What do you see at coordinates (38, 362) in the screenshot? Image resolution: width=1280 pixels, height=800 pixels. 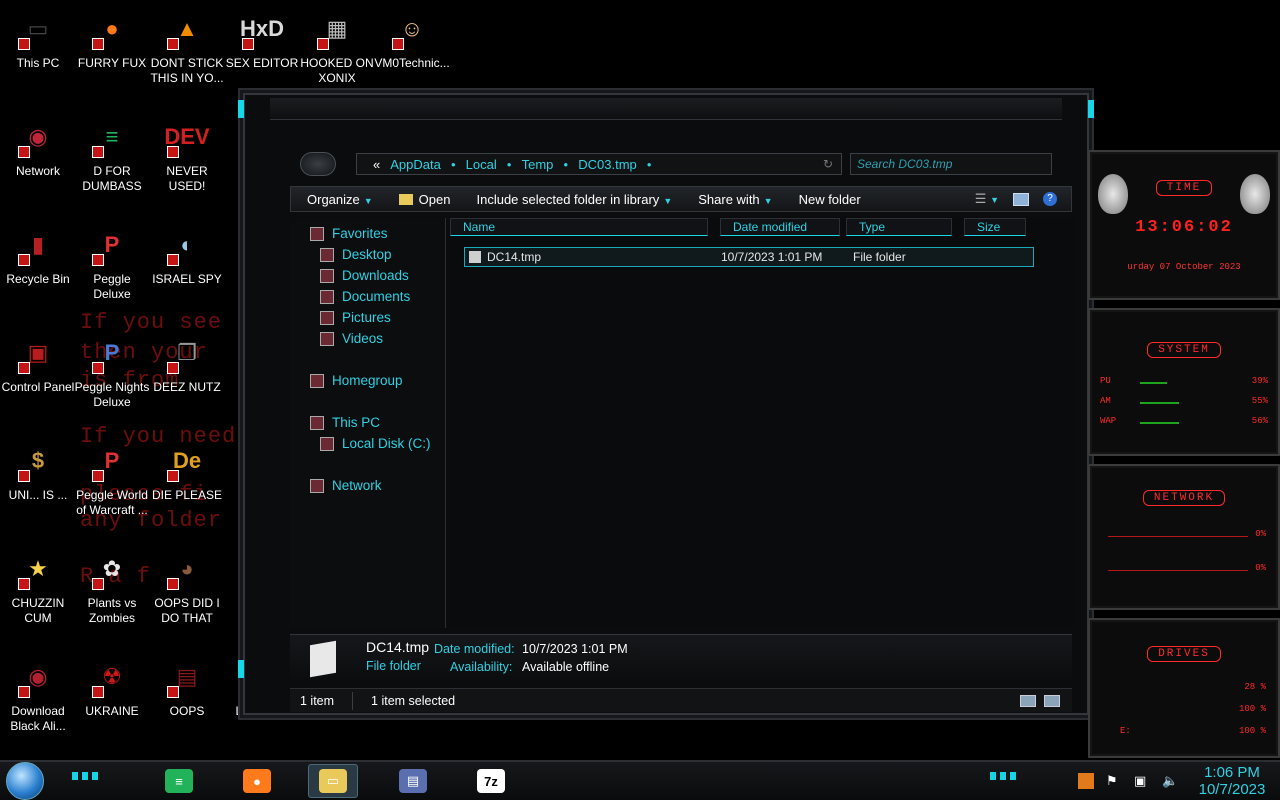 I see `desktop-icon: ▣ Control Panel` at bounding box center [38, 362].